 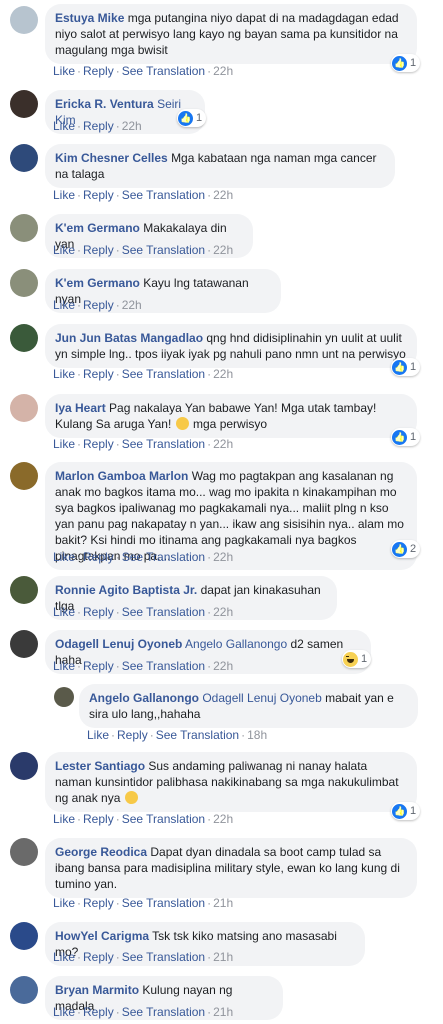 I want to click on comment-author: Jun Jun Batas Mangadlao, so click(x=129, y=338).